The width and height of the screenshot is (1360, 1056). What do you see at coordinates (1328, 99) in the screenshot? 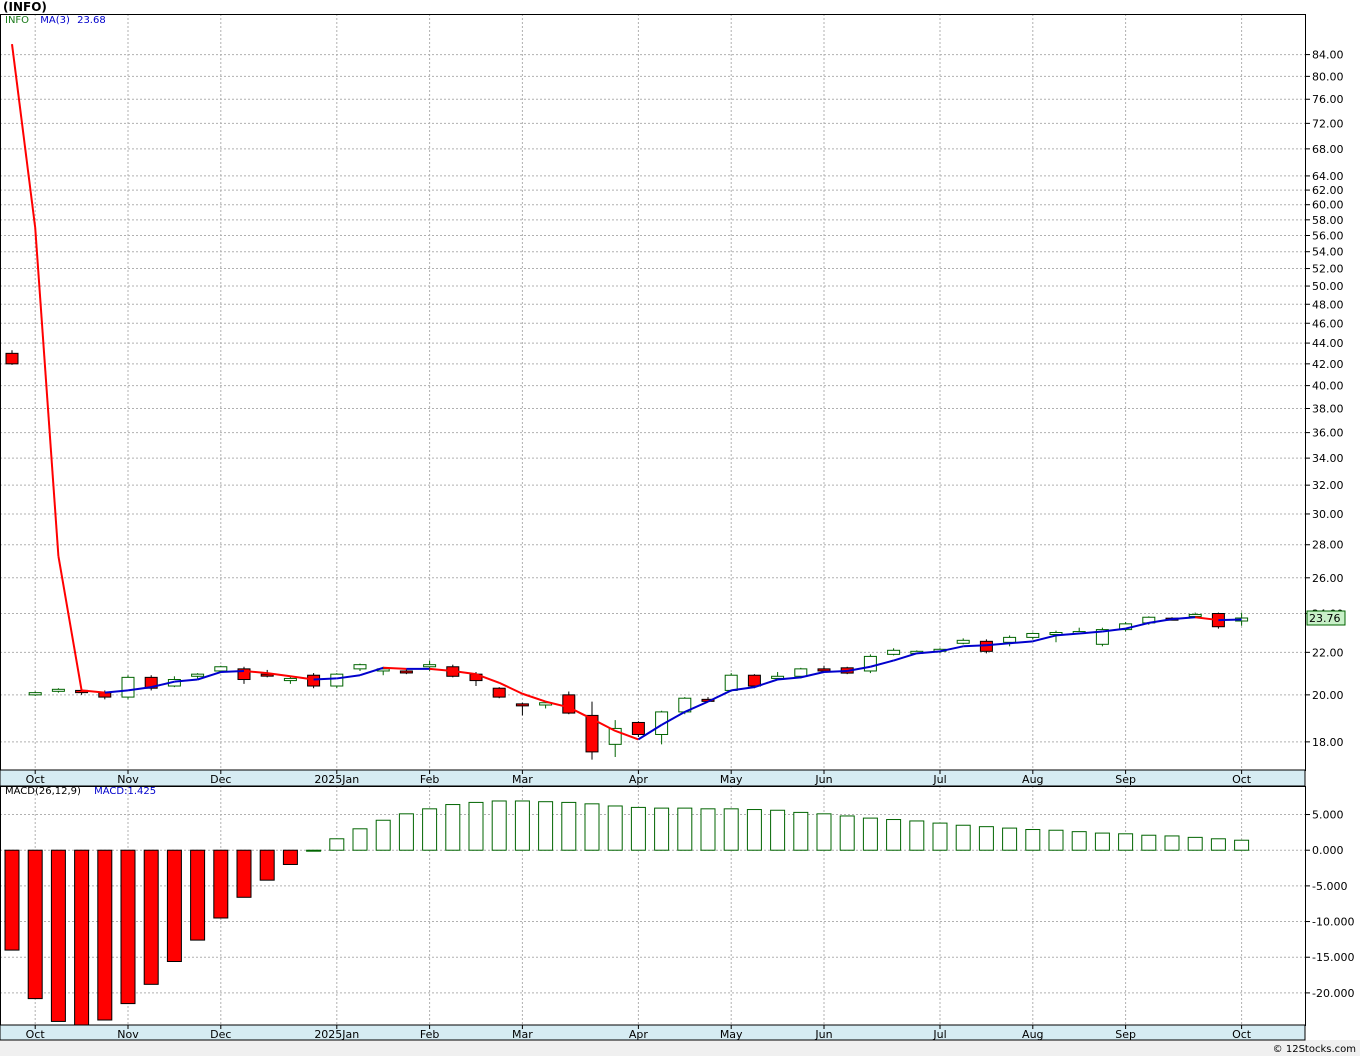
I see `price-y-tick-label: 76.00` at bounding box center [1328, 99].